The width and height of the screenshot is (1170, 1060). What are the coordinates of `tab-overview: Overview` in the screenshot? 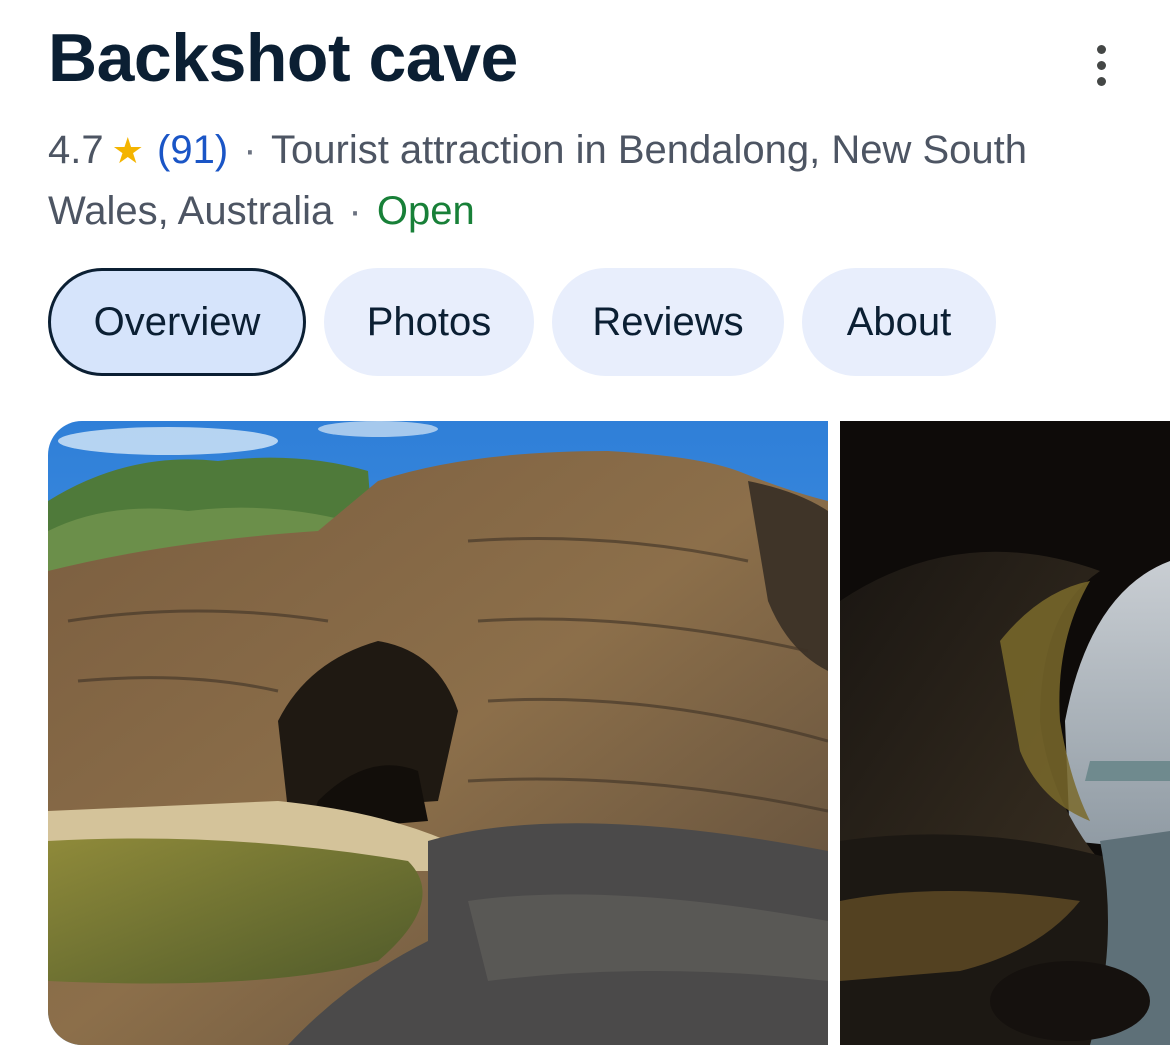 It's located at (177, 322).